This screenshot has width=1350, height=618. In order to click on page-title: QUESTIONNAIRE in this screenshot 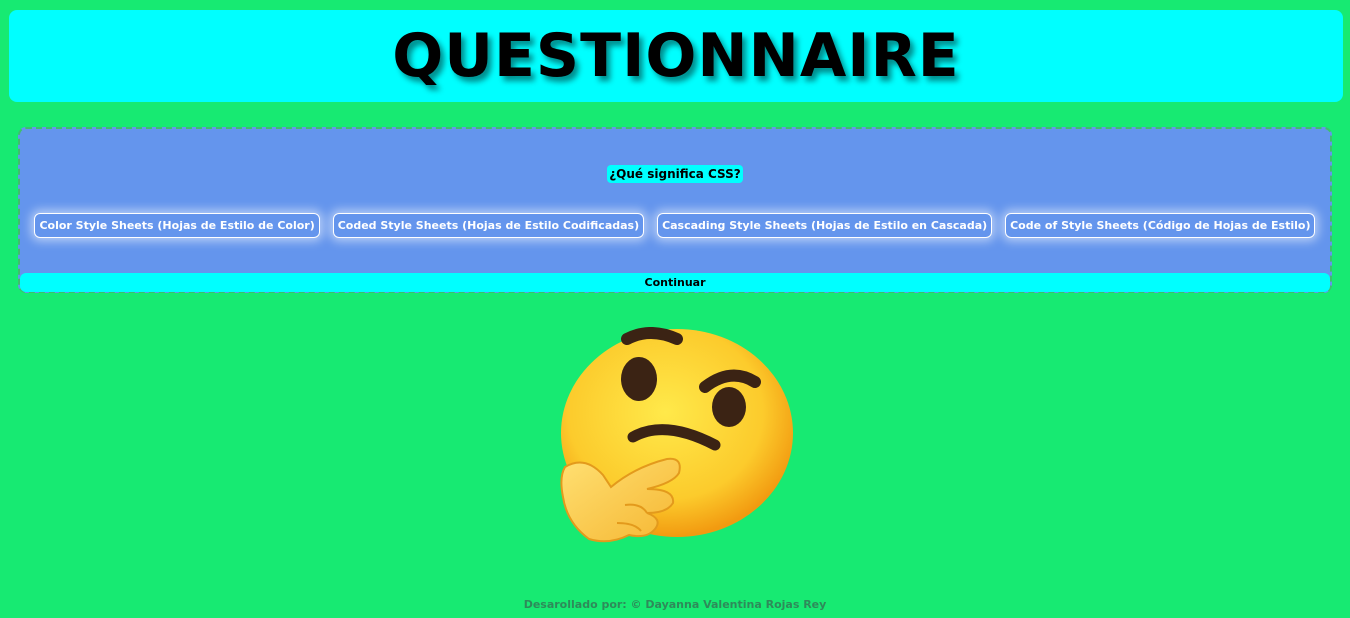, I will do `click(676, 56)`.